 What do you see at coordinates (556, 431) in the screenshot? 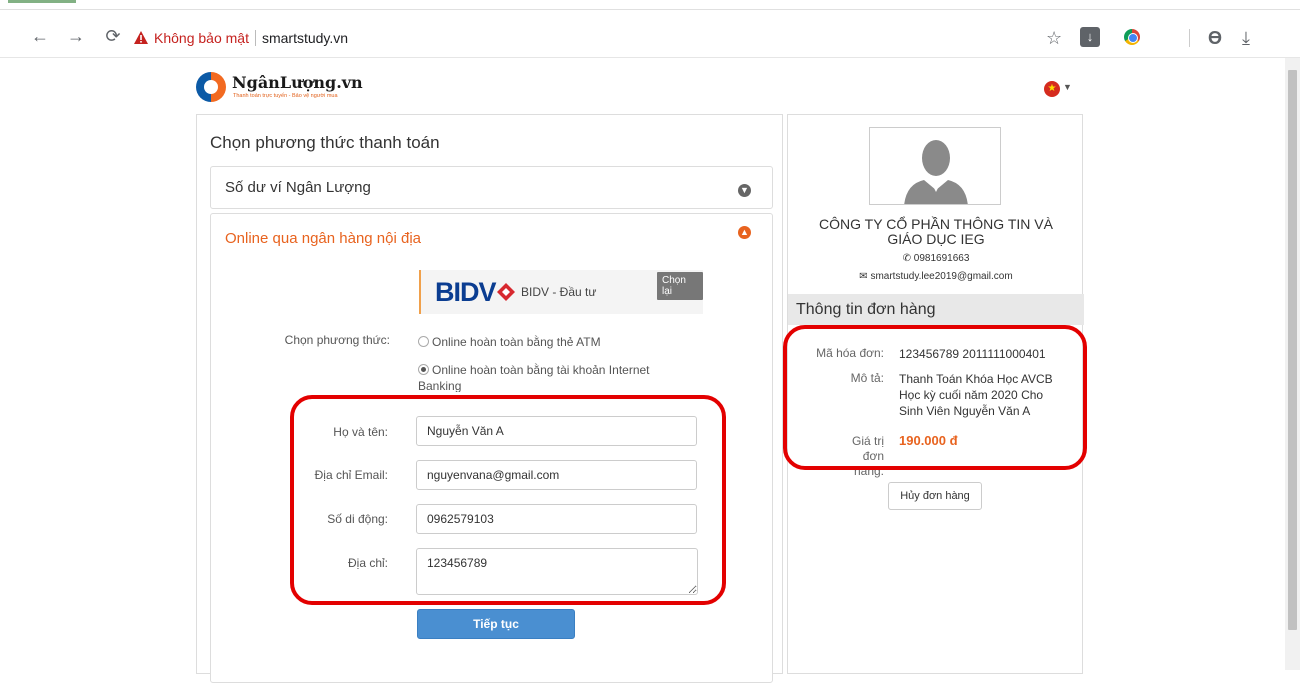
I see `name-field` at bounding box center [556, 431].